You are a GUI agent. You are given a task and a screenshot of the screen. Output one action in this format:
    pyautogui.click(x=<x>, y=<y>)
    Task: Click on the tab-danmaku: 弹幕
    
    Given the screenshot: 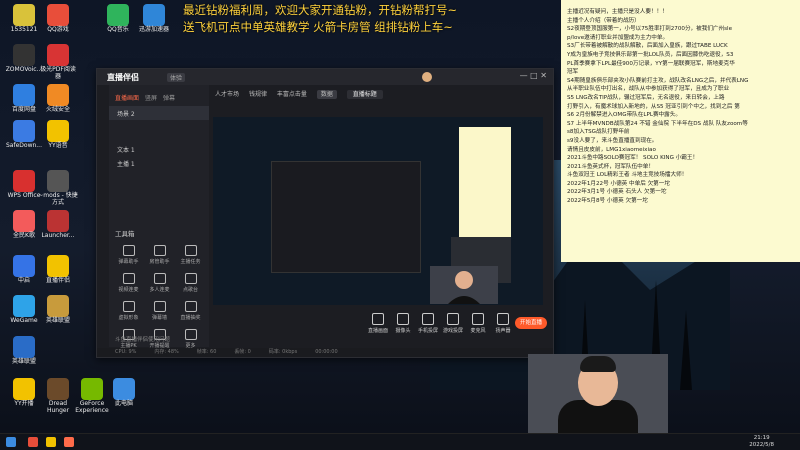 What is the action you would take?
    pyautogui.click(x=169, y=97)
    